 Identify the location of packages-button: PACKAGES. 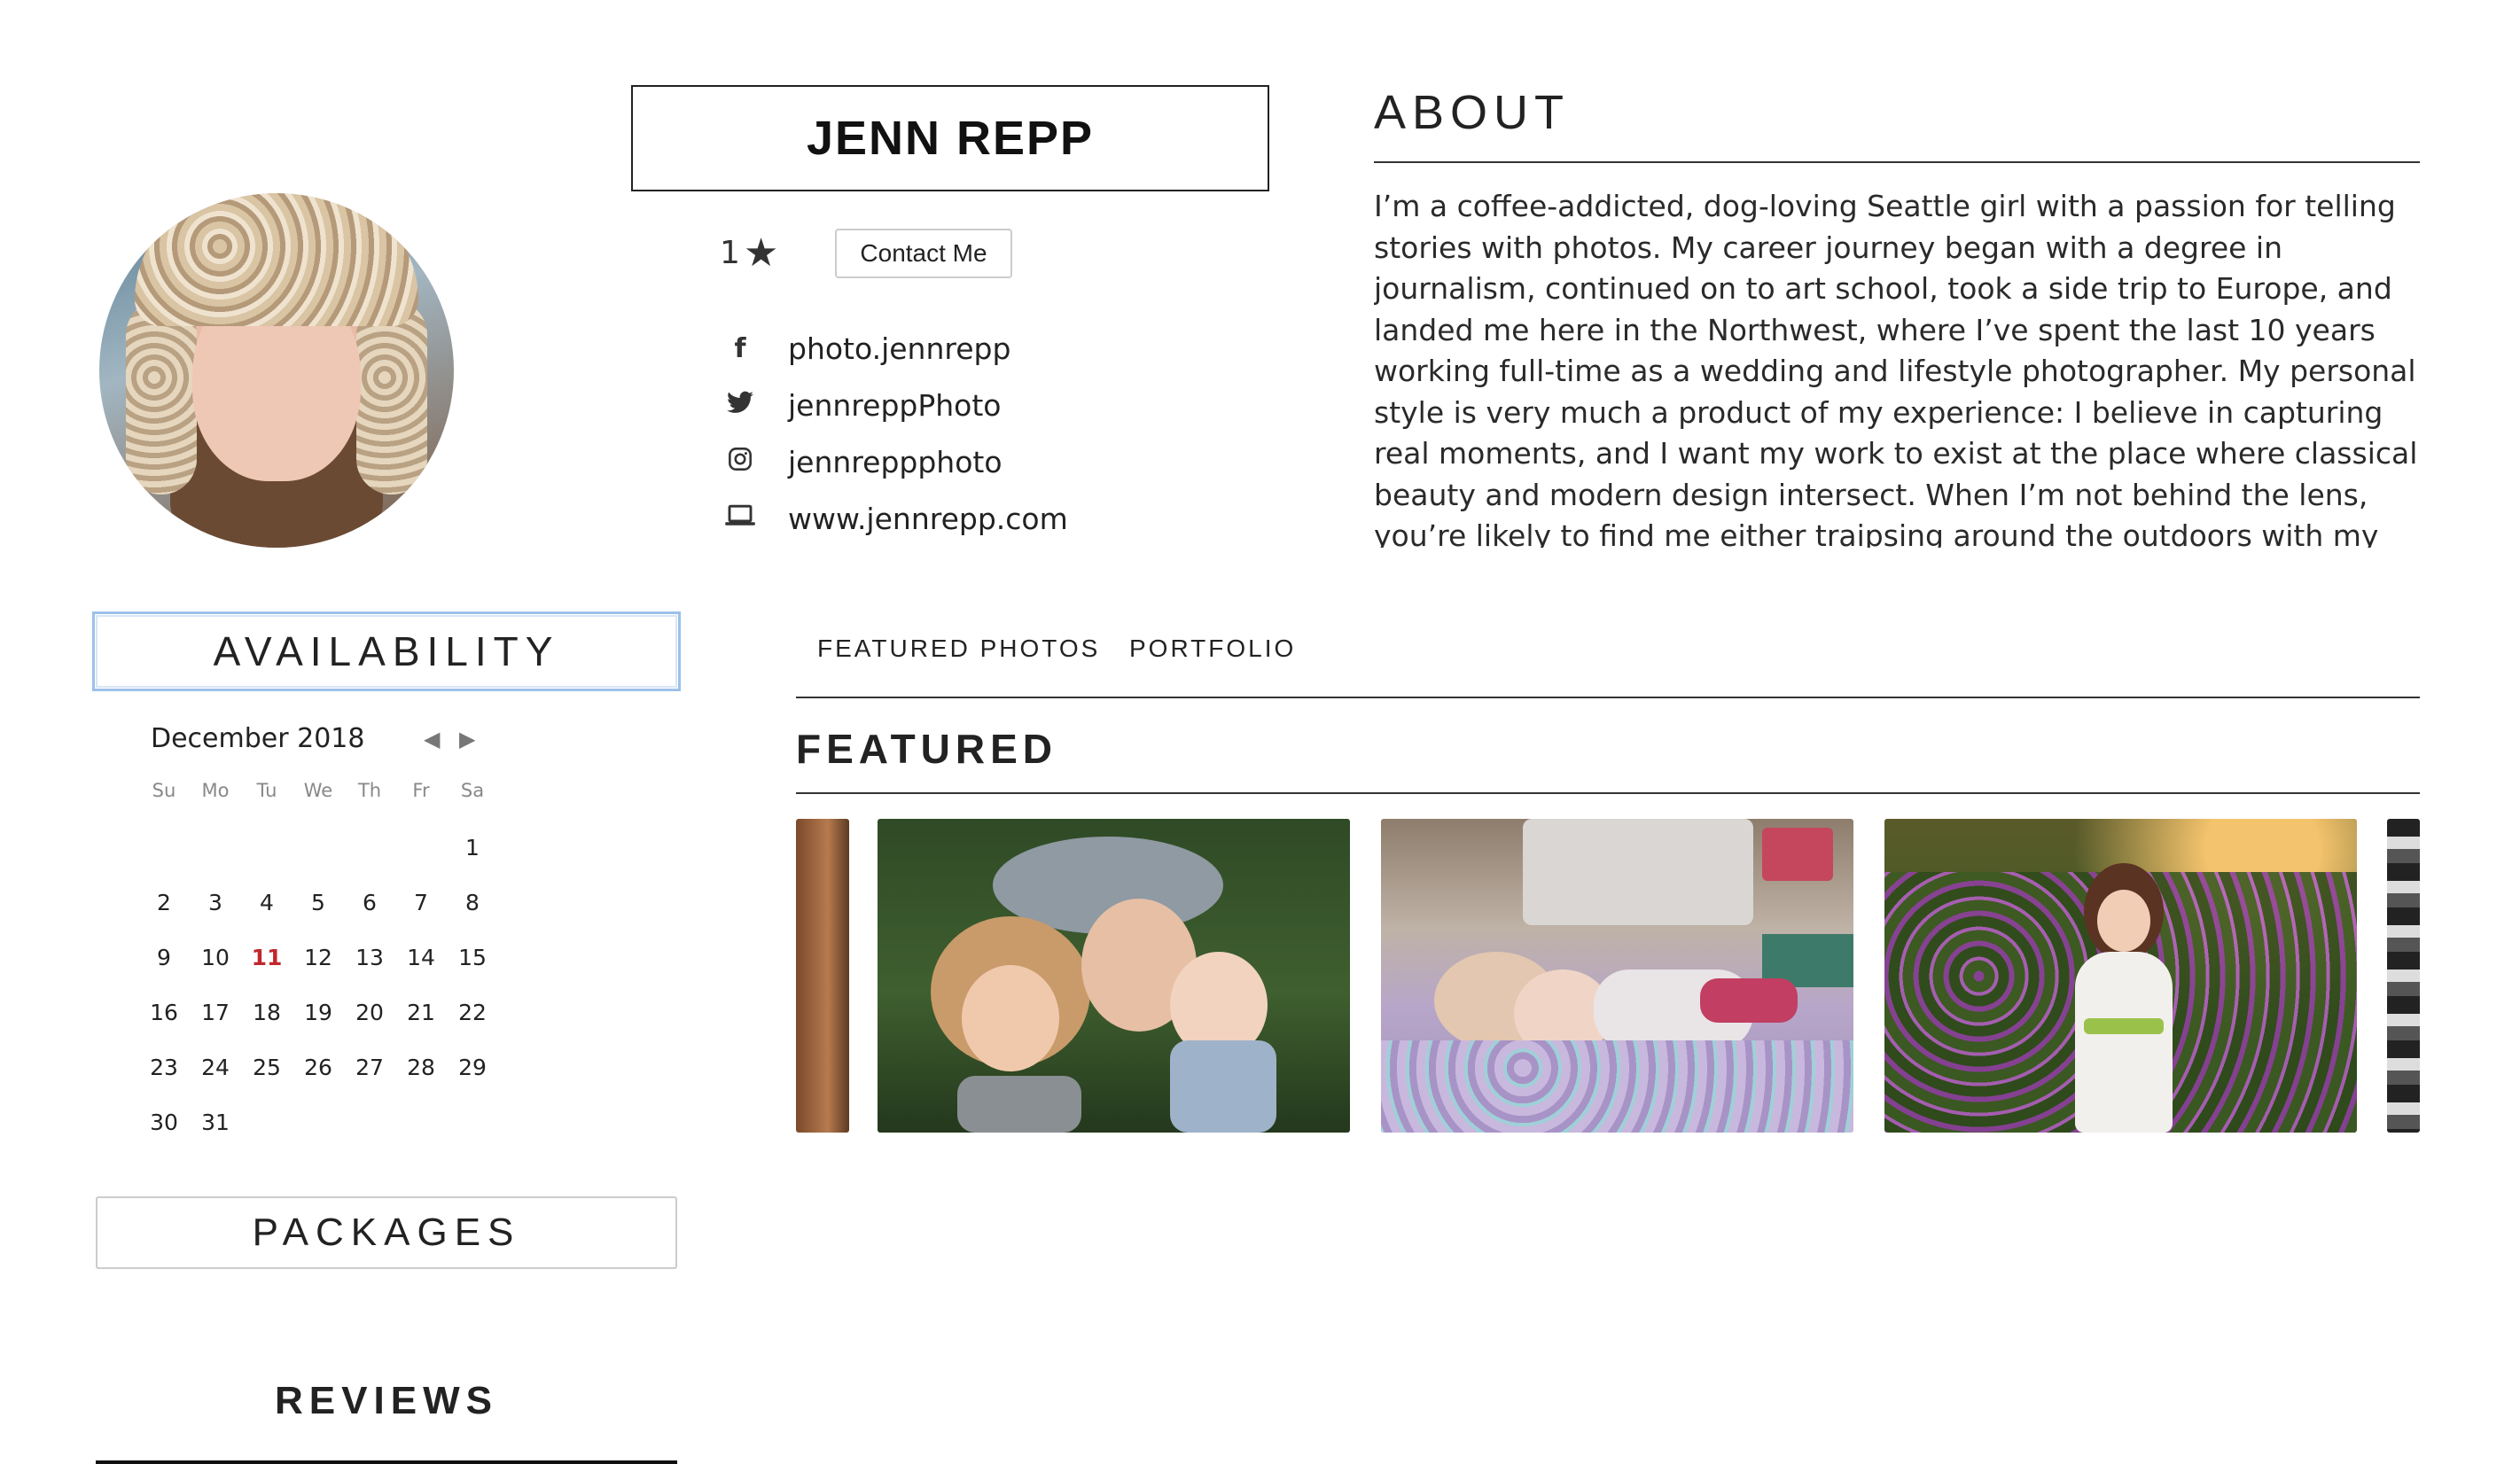
(386, 1232).